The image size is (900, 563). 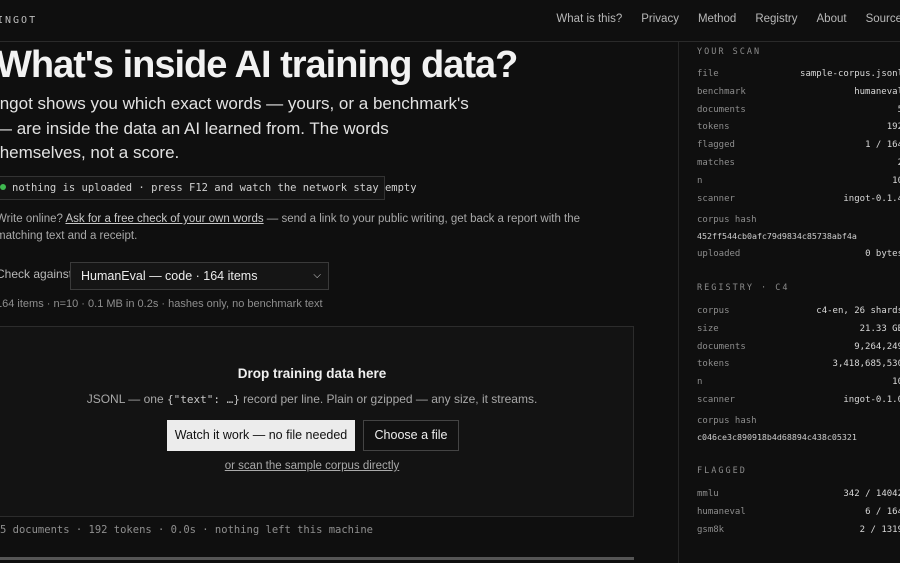 I want to click on page-title: What's inside AI training data?, so click(x=259, y=65).